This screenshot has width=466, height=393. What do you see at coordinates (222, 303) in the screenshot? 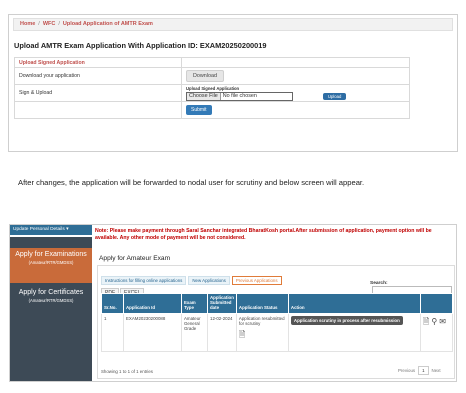
I see `column-header: Application Submitted date` at bounding box center [222, 303].